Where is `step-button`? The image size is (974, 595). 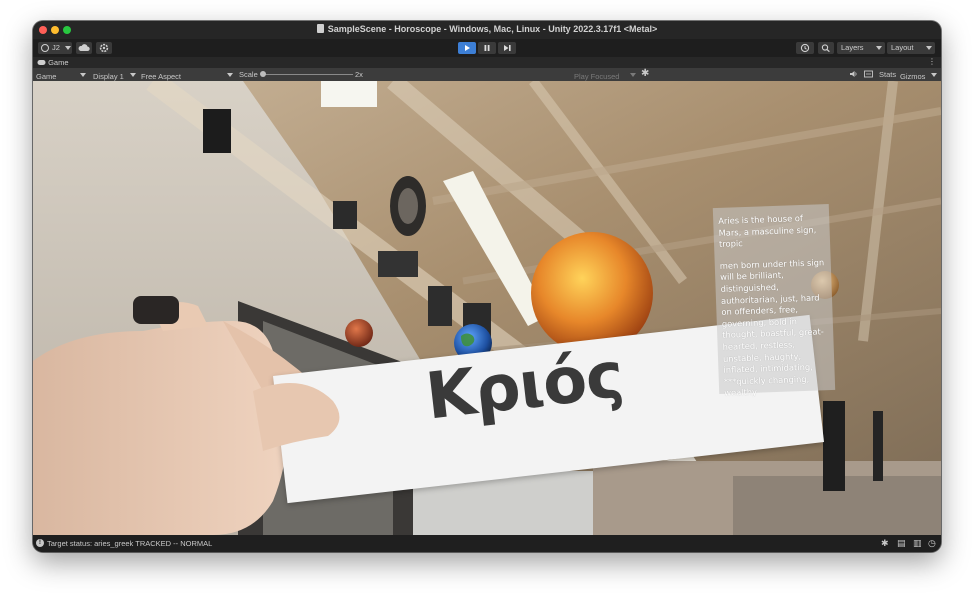
step-button is located at coordinates (507, 48).